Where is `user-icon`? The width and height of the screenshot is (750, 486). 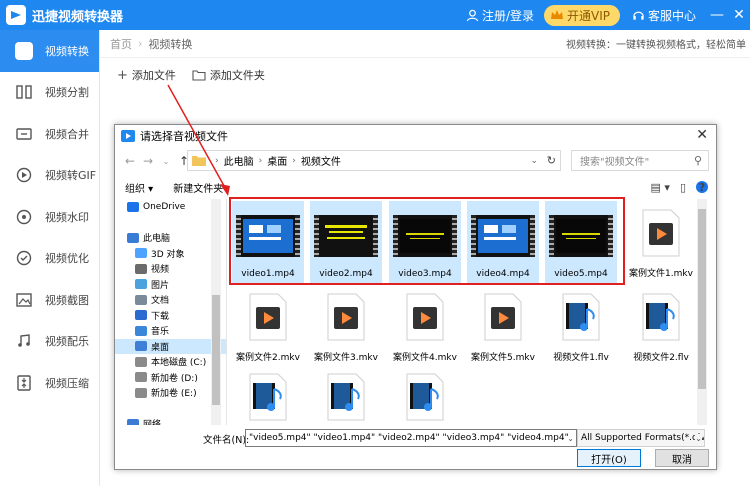 user-icon is located at coordinates (472, 15).